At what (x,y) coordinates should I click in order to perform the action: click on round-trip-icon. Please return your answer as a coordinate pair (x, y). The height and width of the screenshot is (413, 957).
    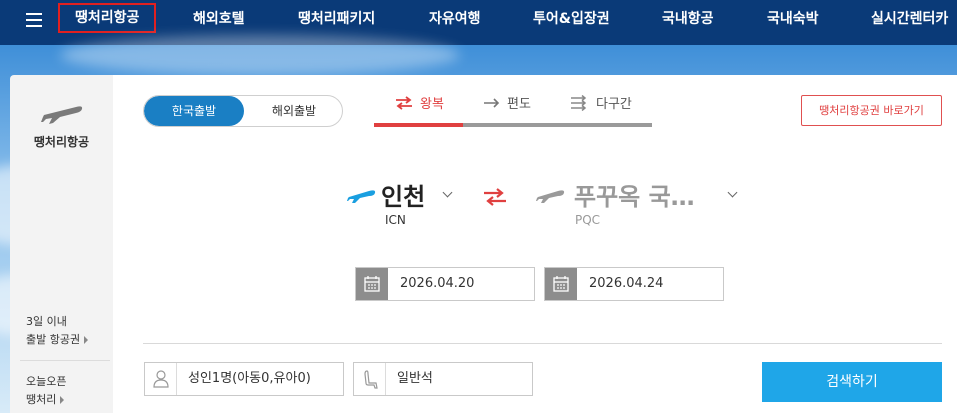
    Looking at the image, I should click on (404, 102).